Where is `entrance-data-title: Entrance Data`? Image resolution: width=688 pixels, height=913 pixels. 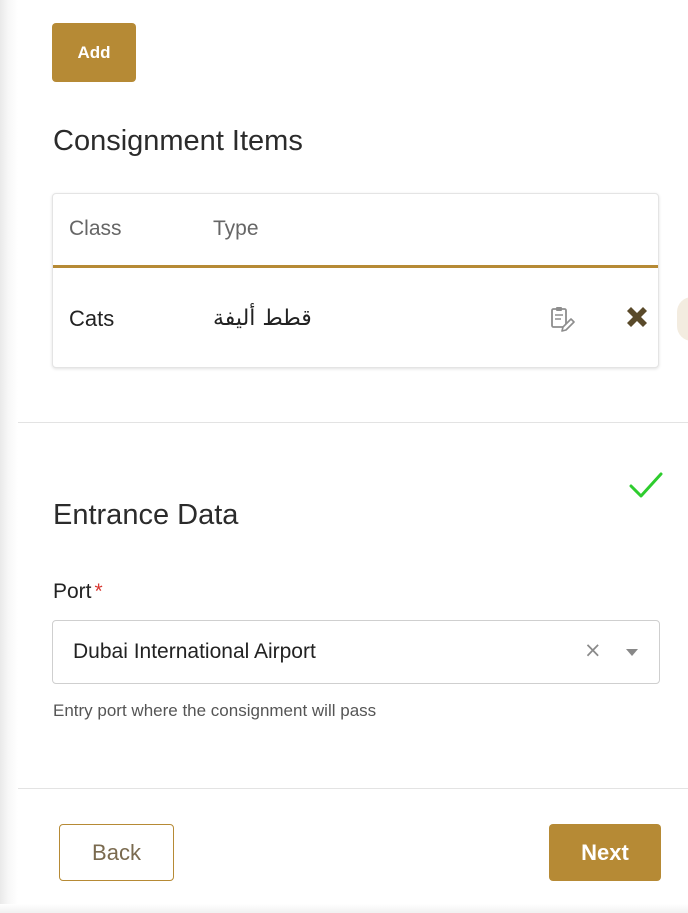 entrance-data-title: Entrance Data is located at coordinates (146, 515).